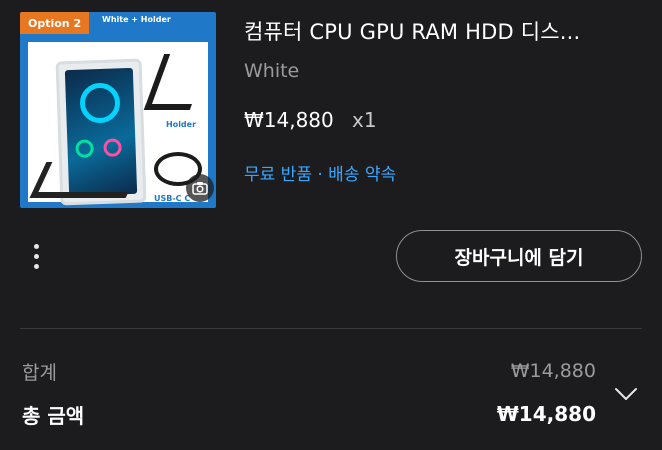  I want to click on chevron-down-icon, so click(626, 394).